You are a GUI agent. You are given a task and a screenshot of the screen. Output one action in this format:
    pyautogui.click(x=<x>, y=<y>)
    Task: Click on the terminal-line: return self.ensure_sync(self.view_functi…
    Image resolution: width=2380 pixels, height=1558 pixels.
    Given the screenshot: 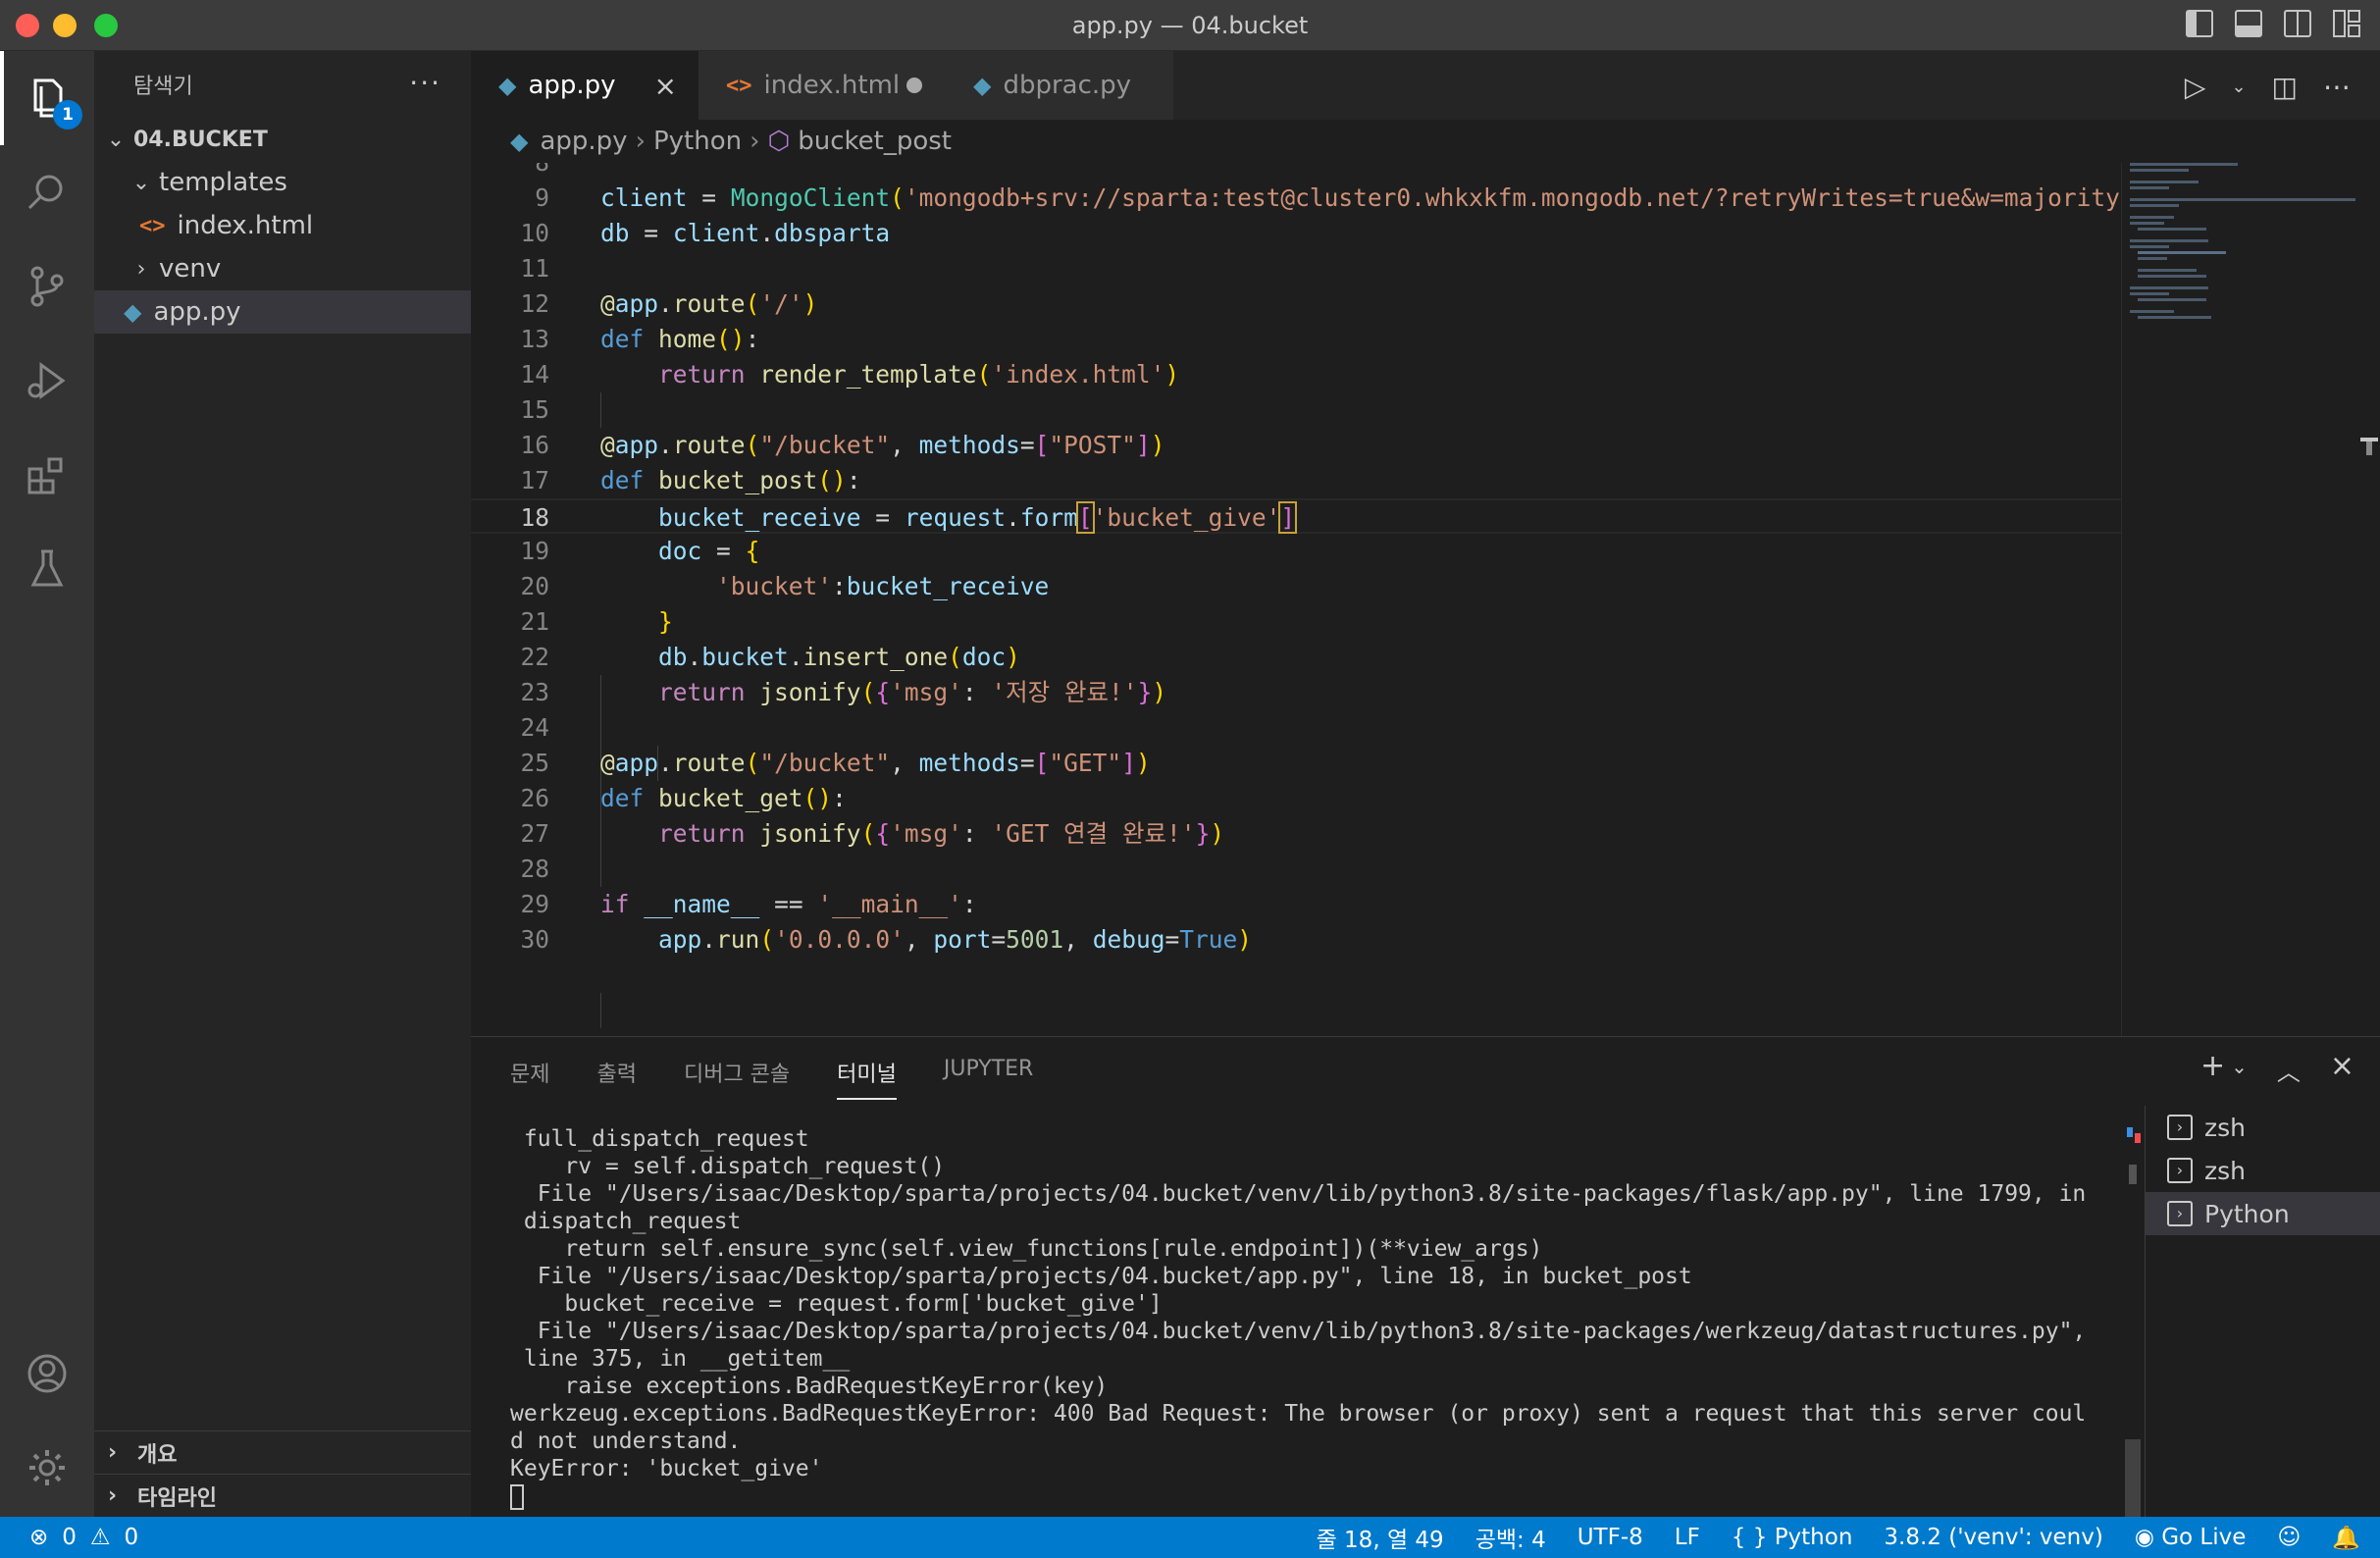 What is the action you would take?
    pyautogui.click(x=1026, y=1249)
    